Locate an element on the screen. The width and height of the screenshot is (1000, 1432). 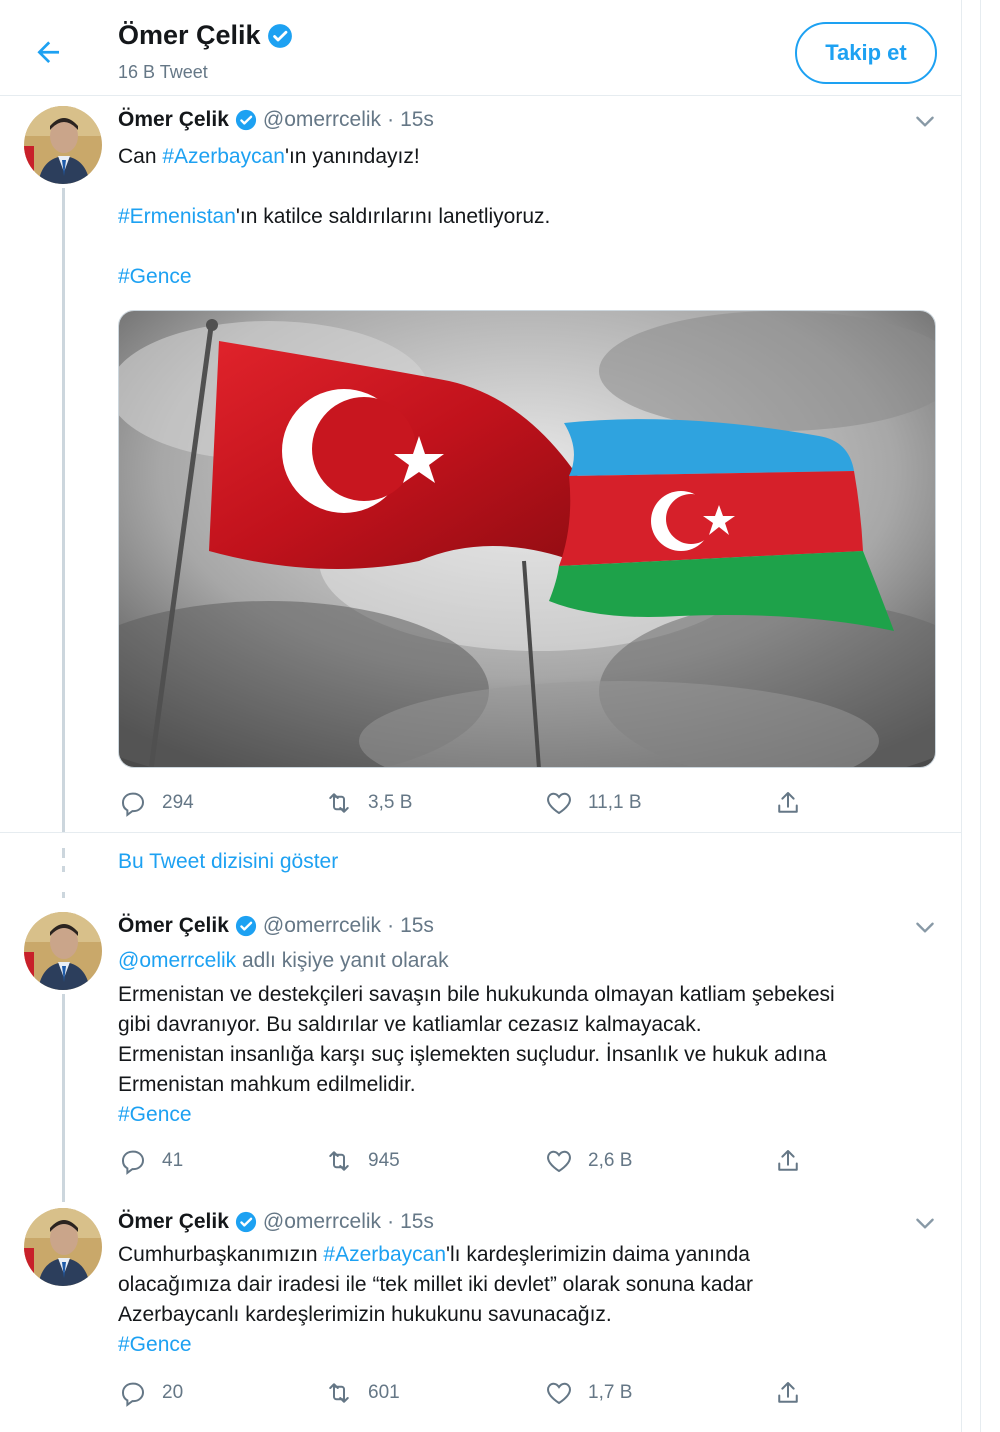
like-count: 11,1 B is located at coordinates (615, 802).